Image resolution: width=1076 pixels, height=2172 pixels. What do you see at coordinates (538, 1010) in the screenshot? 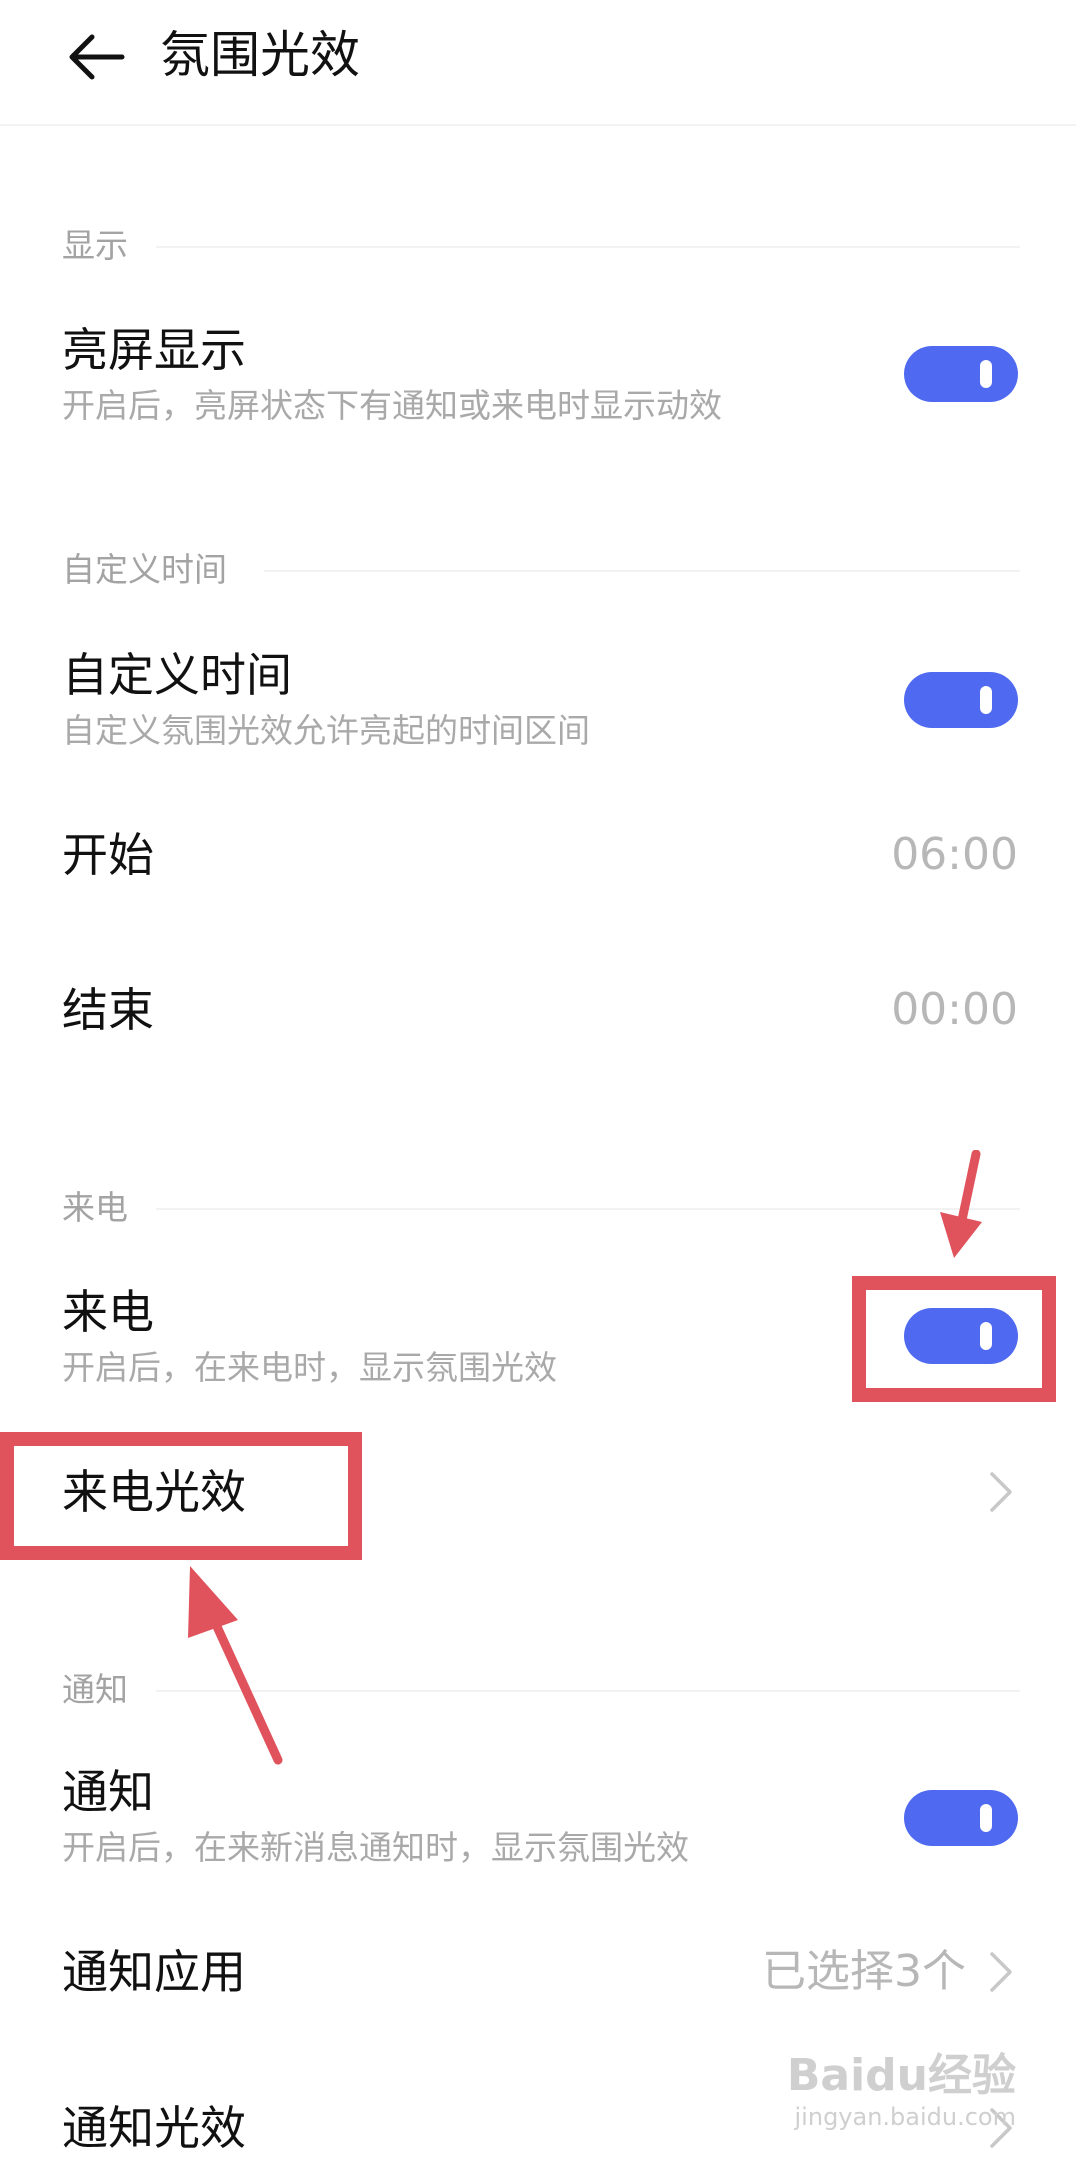
I see `row-end-time: 结束 00:00` at bounding box center [538, 1010].